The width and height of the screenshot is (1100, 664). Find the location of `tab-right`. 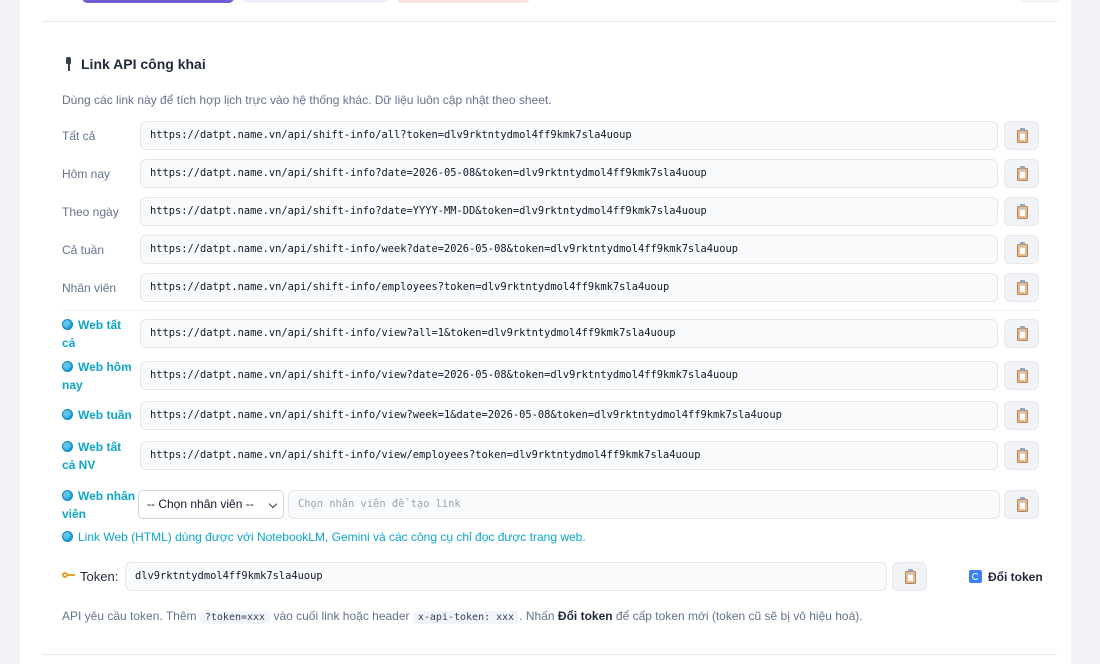

tab-right is located at coordinates (1040, 1).